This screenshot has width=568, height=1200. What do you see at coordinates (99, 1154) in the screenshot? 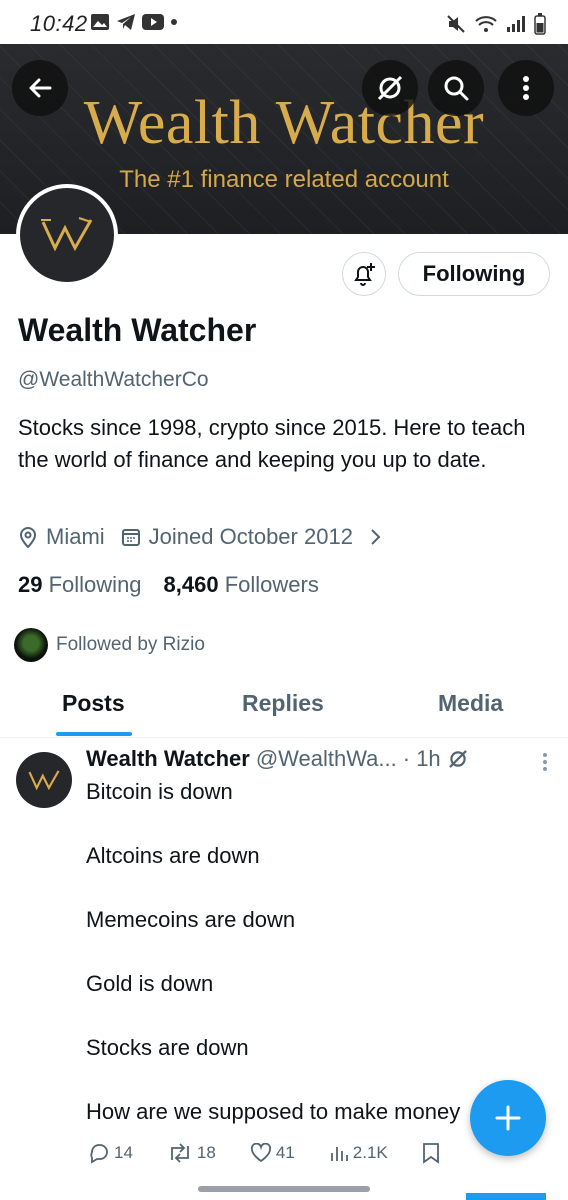
I see `reply-icon` at bounding box center [99, 1154].